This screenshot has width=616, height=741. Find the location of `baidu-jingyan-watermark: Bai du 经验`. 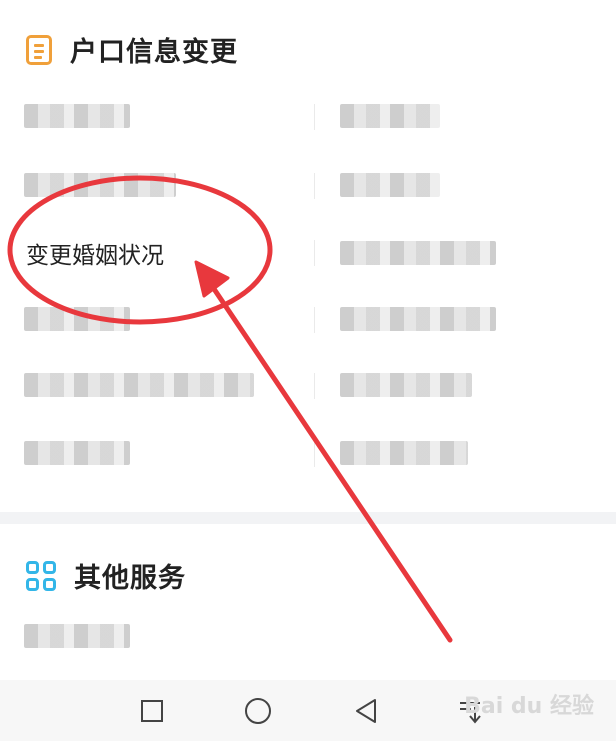

baidu-jingyan-watermark: Bai du 经验 is located at coordinates (529, 706).